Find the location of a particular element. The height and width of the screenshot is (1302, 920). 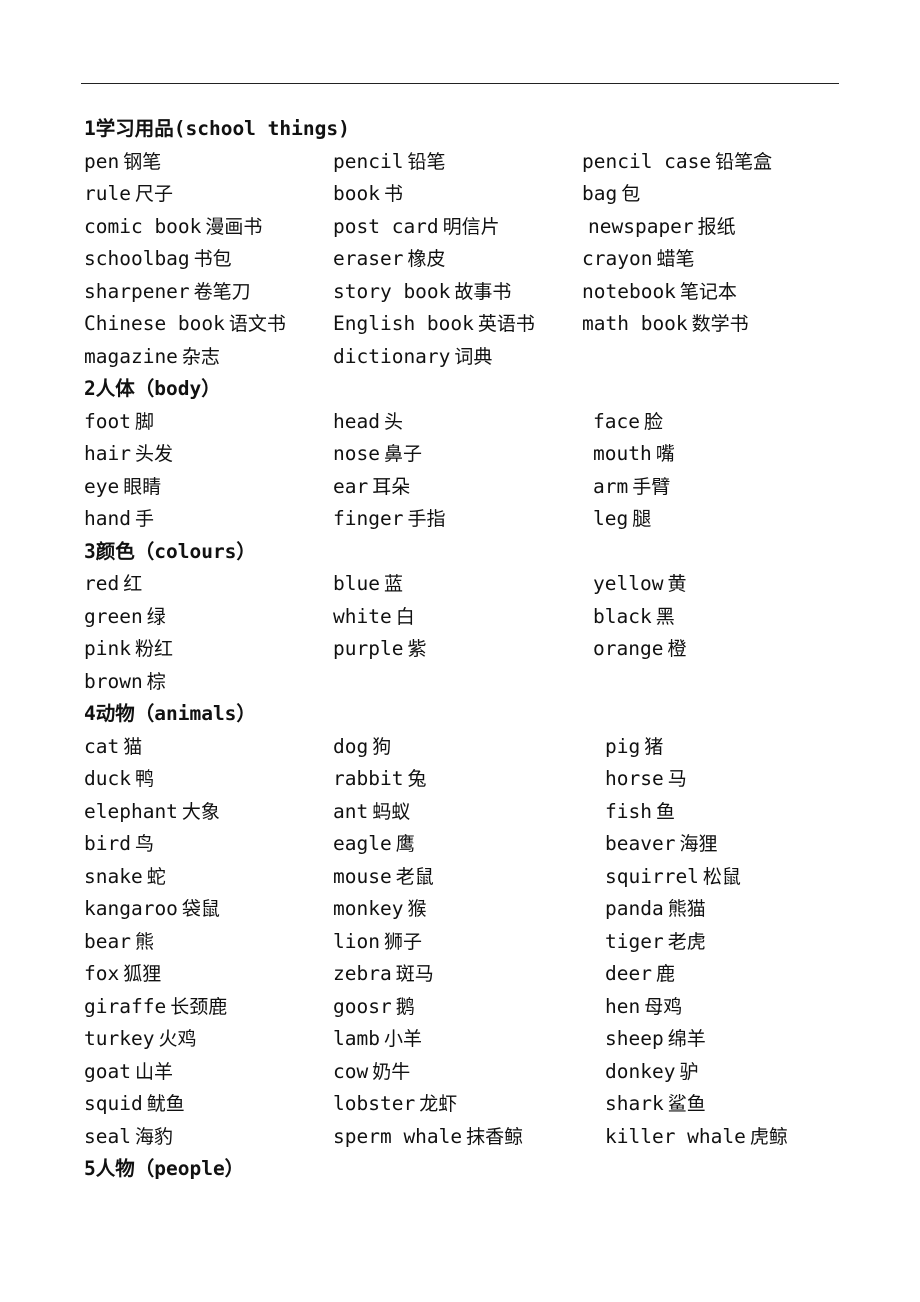

chinese-translation: 鹰 is located at coordinates (405, 844).